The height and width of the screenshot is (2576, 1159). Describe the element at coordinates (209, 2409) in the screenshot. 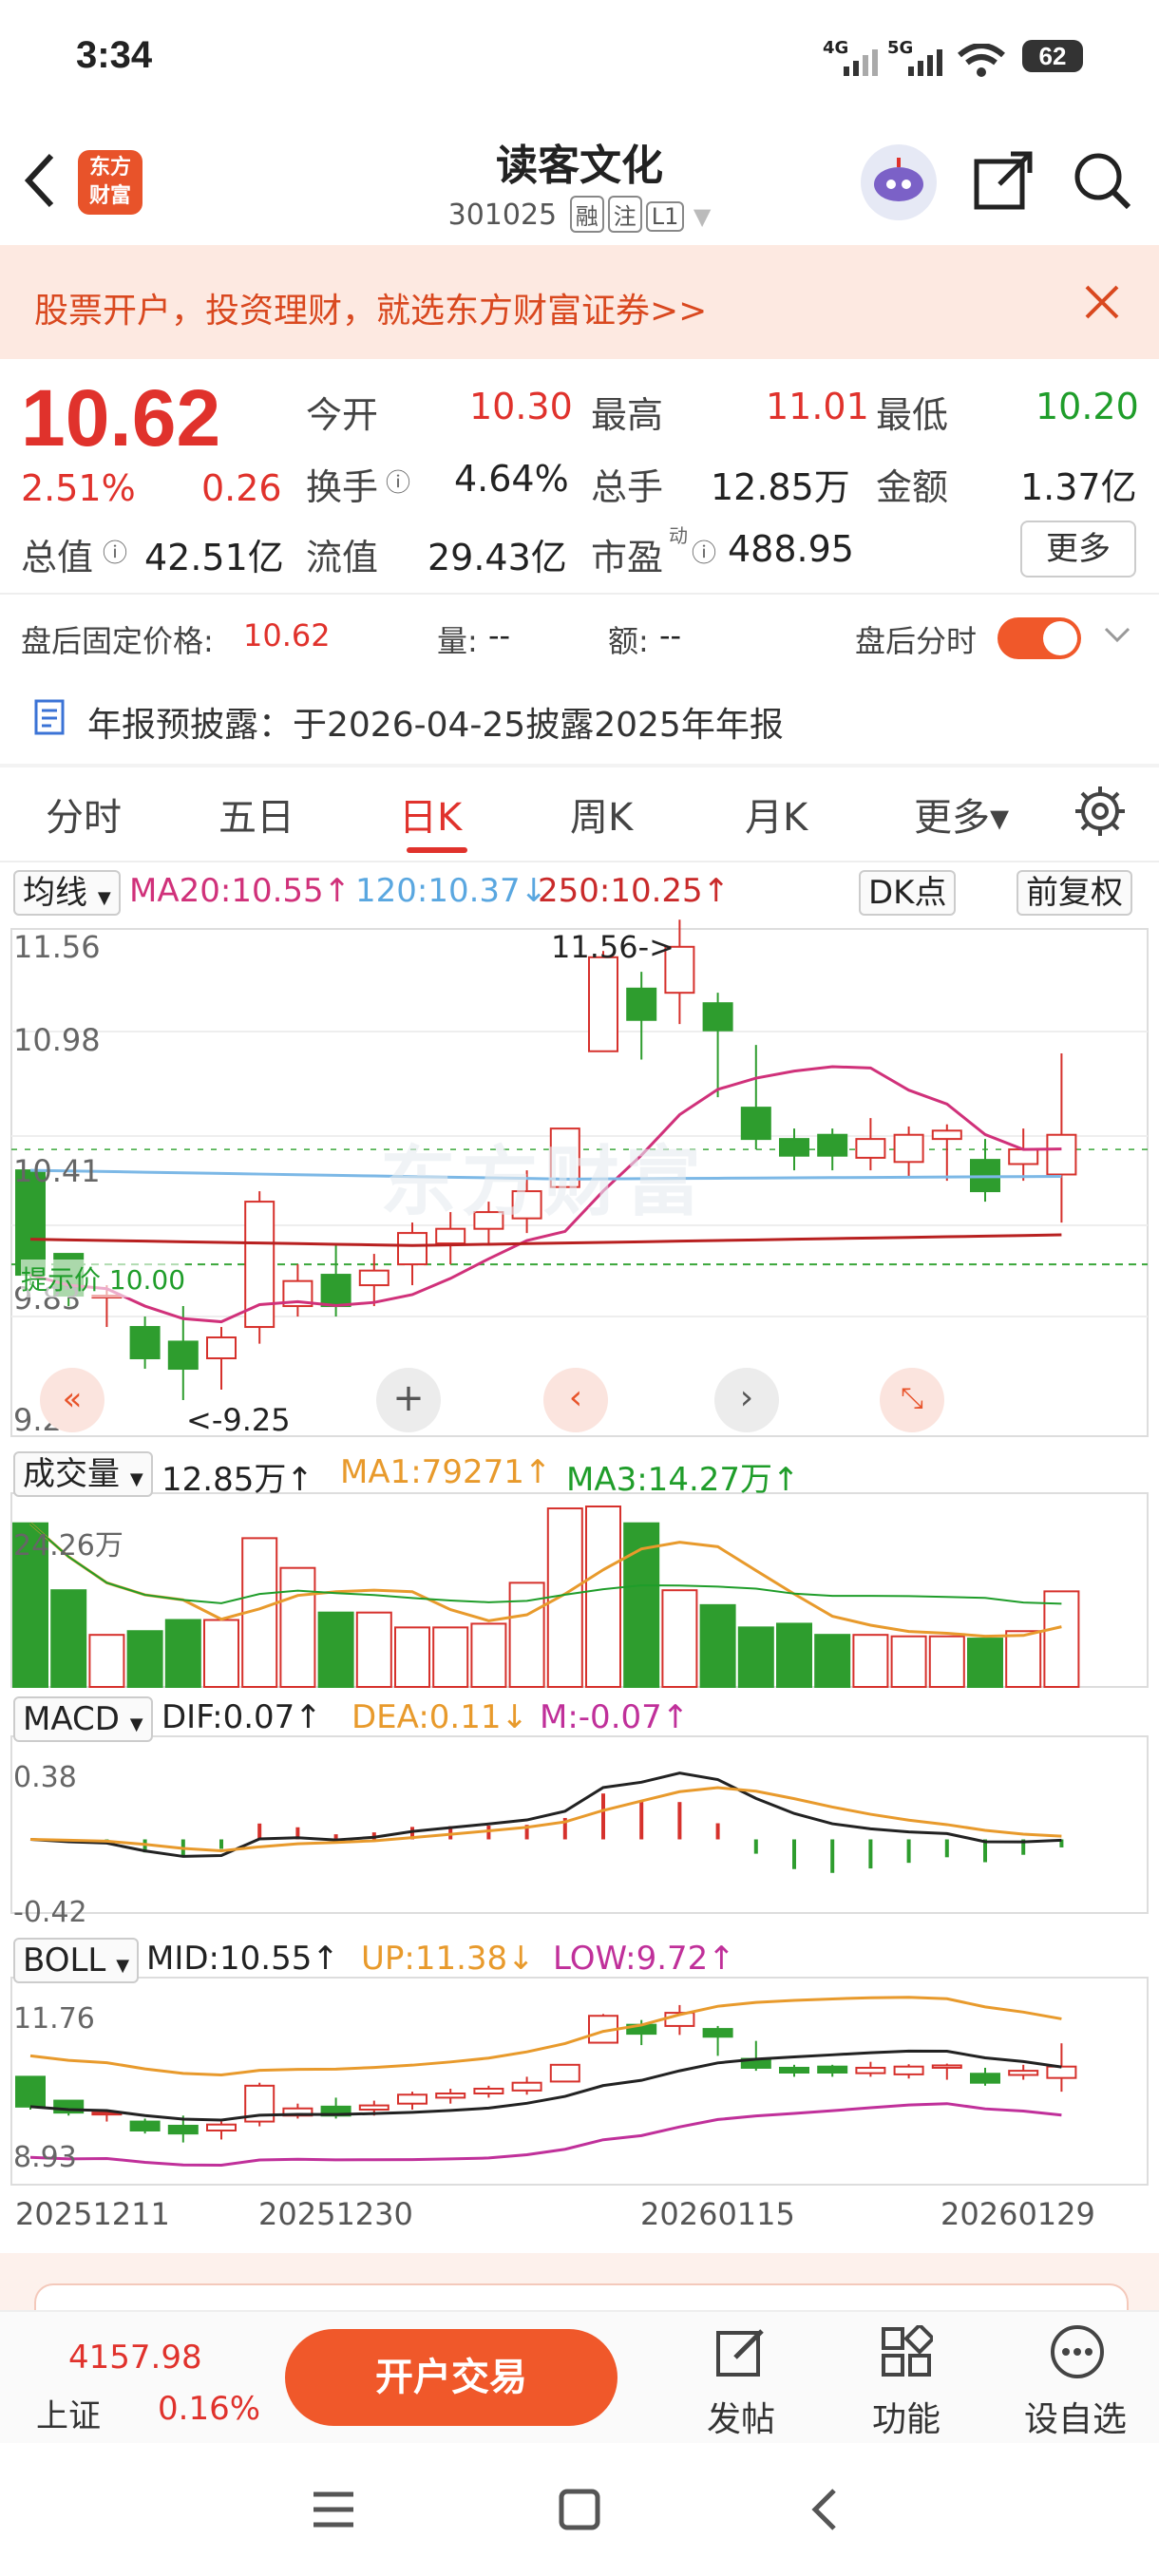

I see `index-percent: 0.16%` at that location.